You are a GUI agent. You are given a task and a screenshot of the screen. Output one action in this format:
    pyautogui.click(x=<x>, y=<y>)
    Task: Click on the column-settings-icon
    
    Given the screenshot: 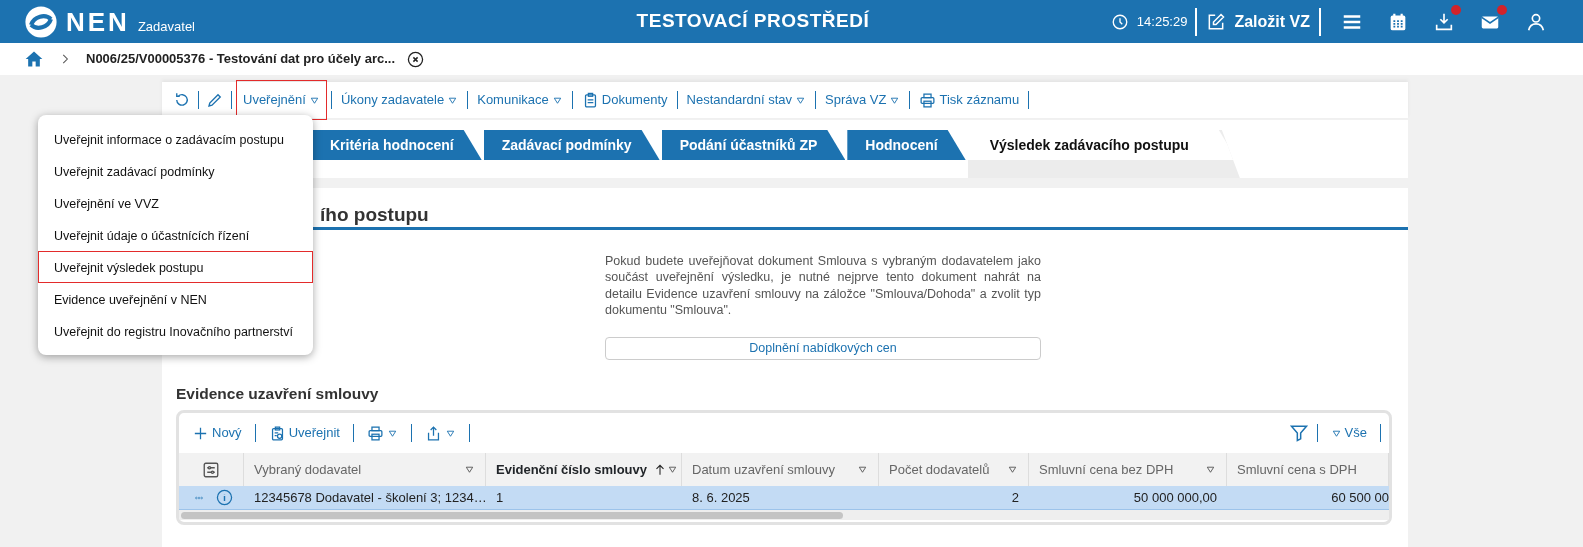 What is the action you would take?
    pyautogui.click(x=211, y=469)
    